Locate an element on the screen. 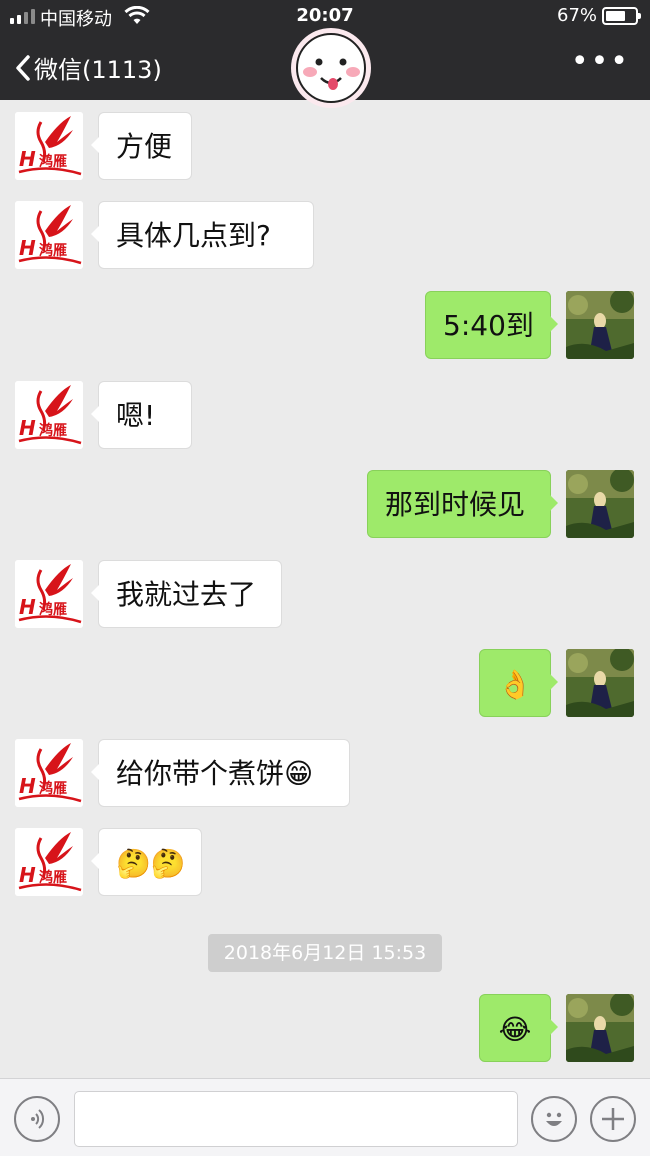  timestamp-divider: 2018年6月12日 15:53 is located at coordinates (325, 953).